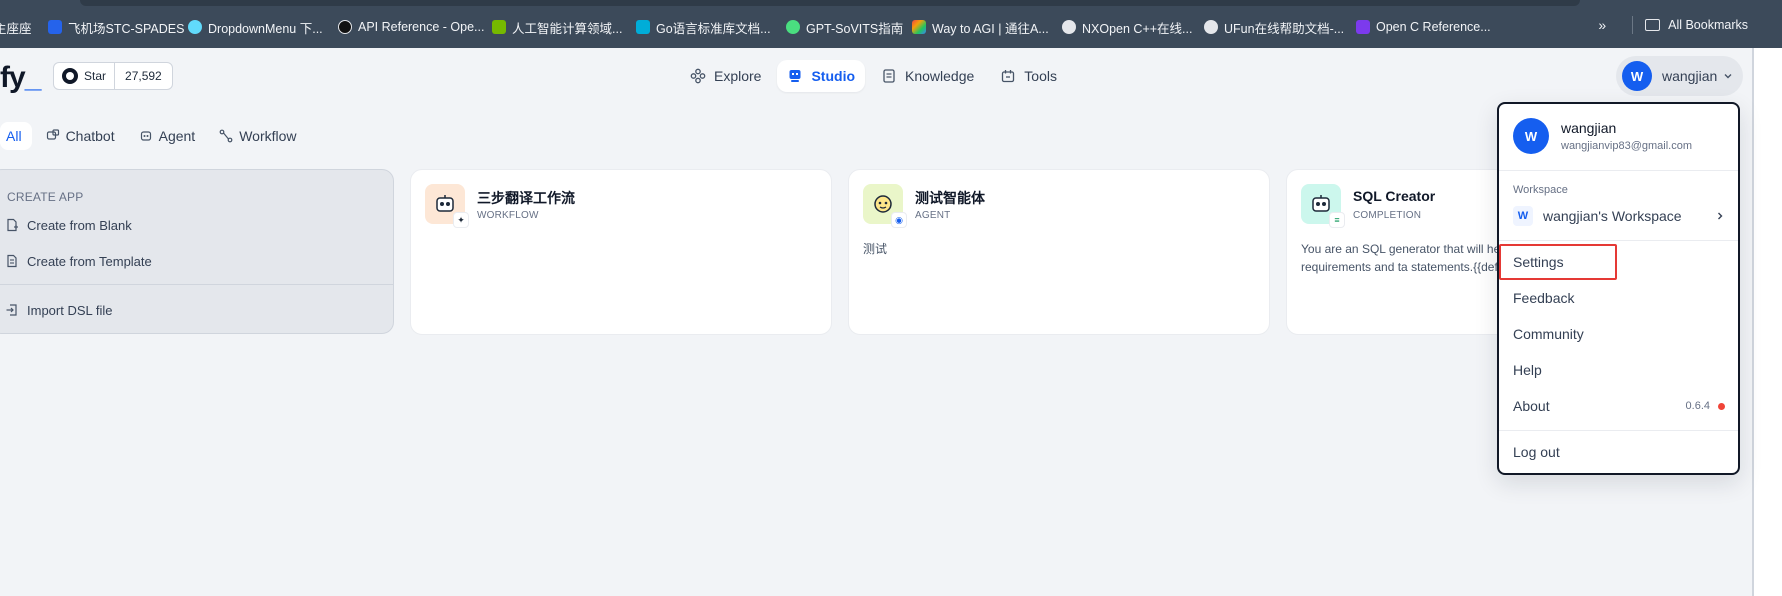 The height and width of the screenshot is (596, 1782). Describe the element at coordinates (1523, 216) in the screenshot. I see `workspace-avatar: W` at that location.